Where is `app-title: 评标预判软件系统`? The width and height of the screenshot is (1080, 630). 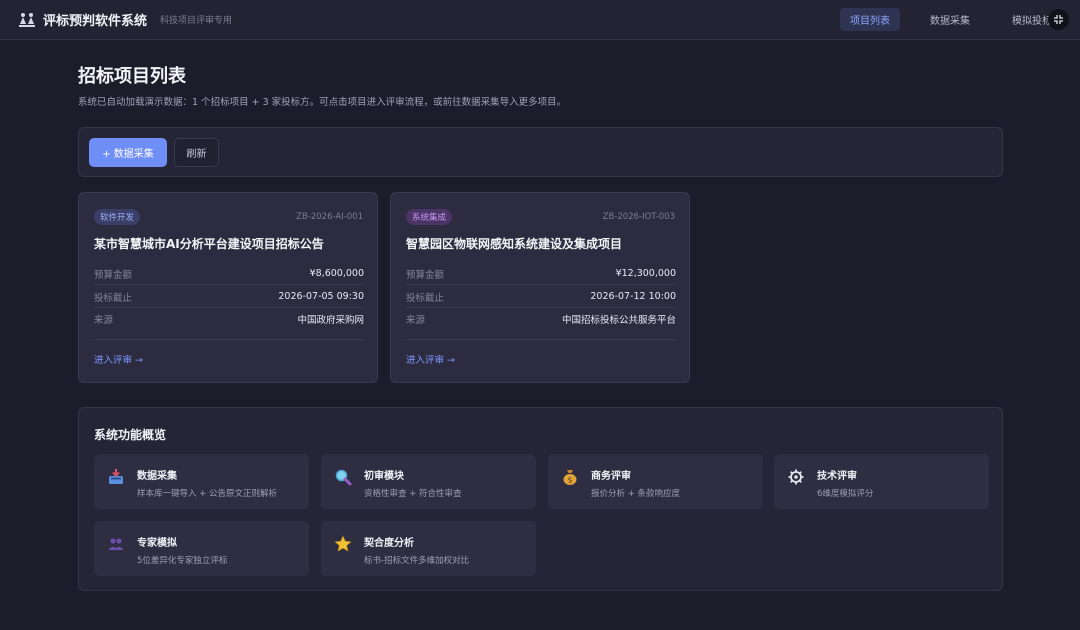
app-title: 评标预判软件系统 is located at coordinates (95, 21).